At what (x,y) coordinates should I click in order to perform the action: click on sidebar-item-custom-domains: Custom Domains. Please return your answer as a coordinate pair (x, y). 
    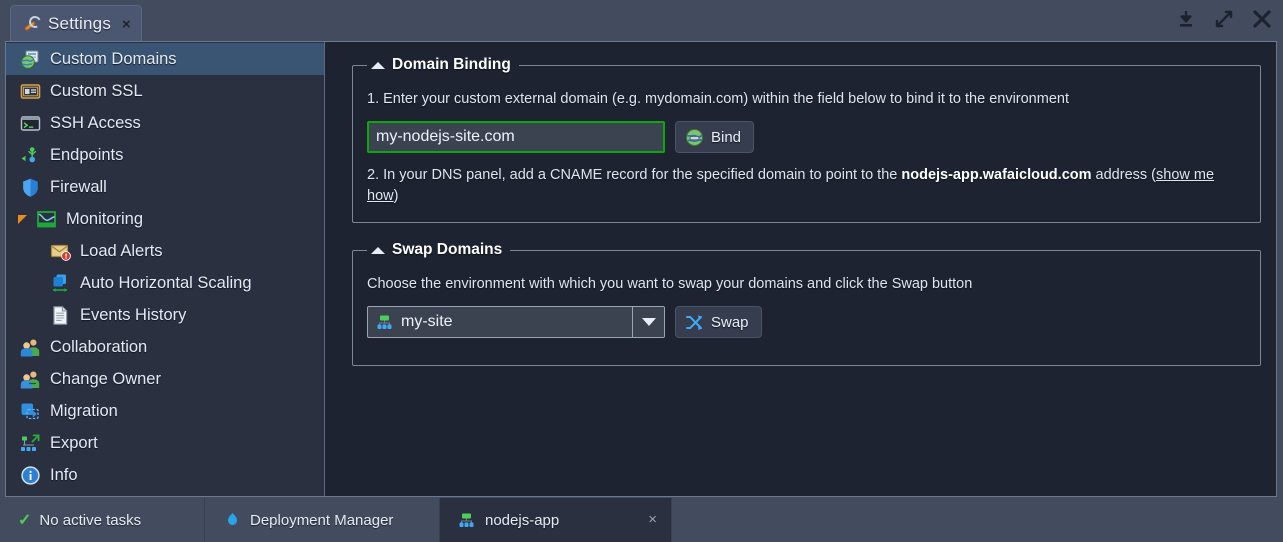
    Looking at the image, I should click on (165, 59).